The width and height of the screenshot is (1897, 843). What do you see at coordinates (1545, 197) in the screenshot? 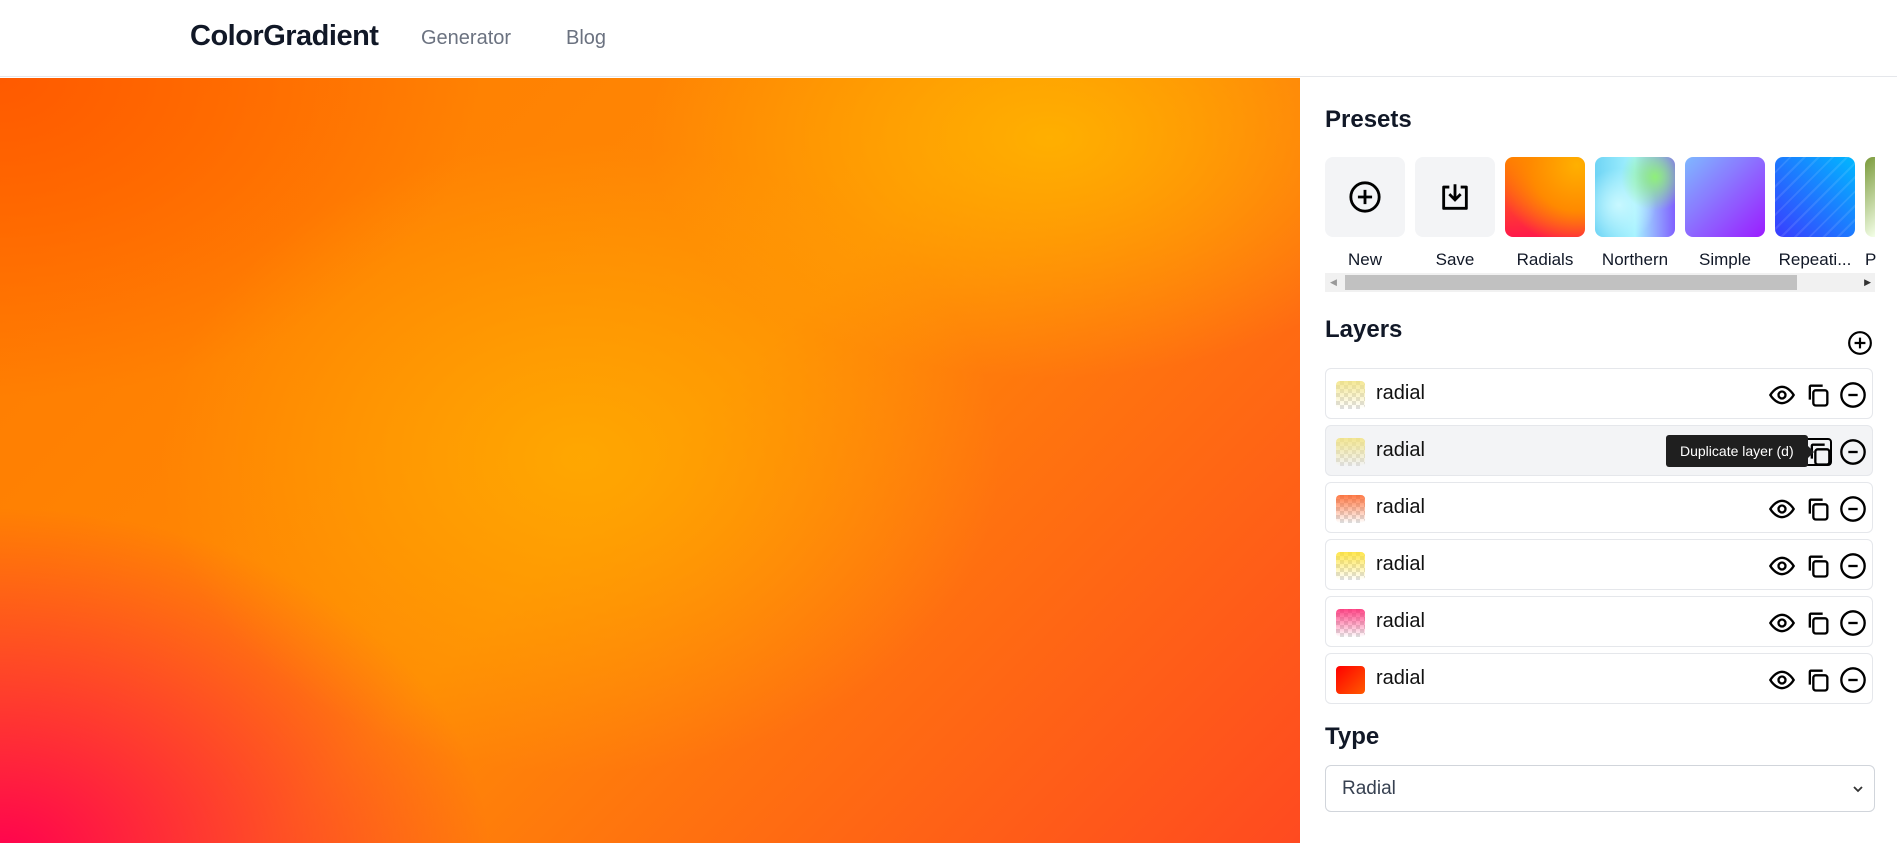
I see `preset-radials` at bounding box center [1545, 197].